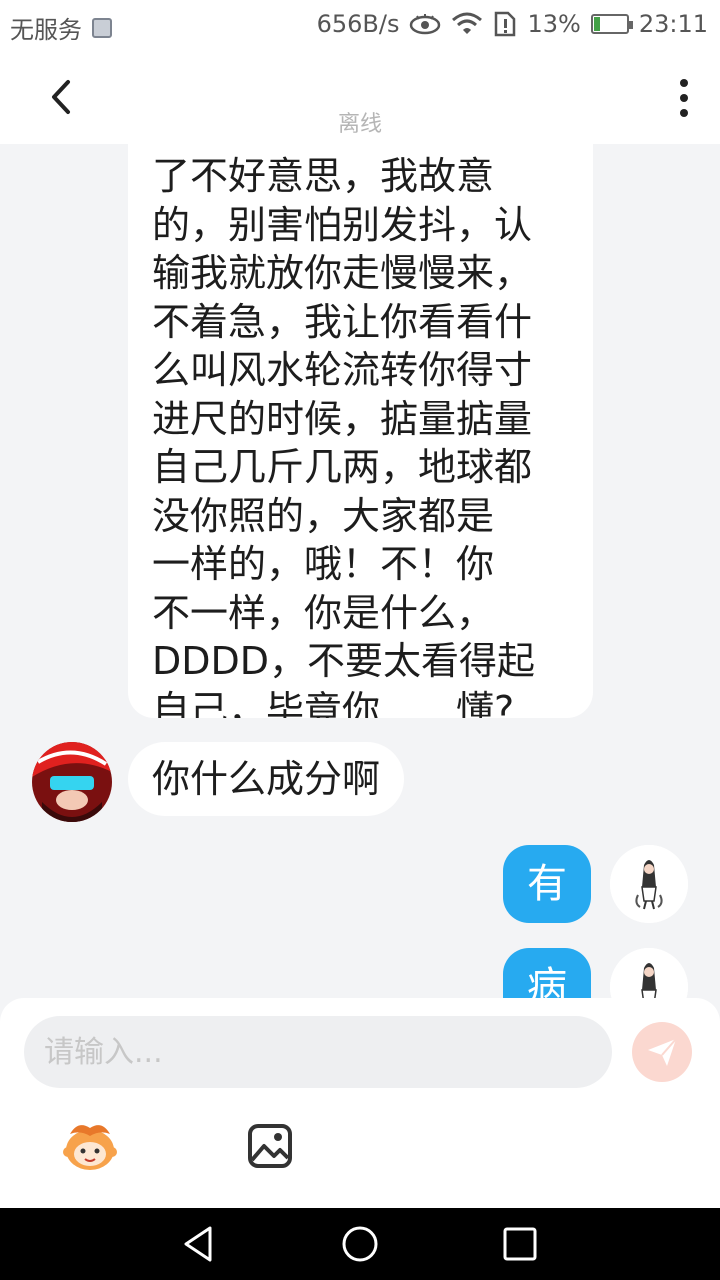 The height and width of the screenshot is (1280, 720). I want to click on status-bar: 无服务 656B/s 13% 23:11, so click(360, 25).